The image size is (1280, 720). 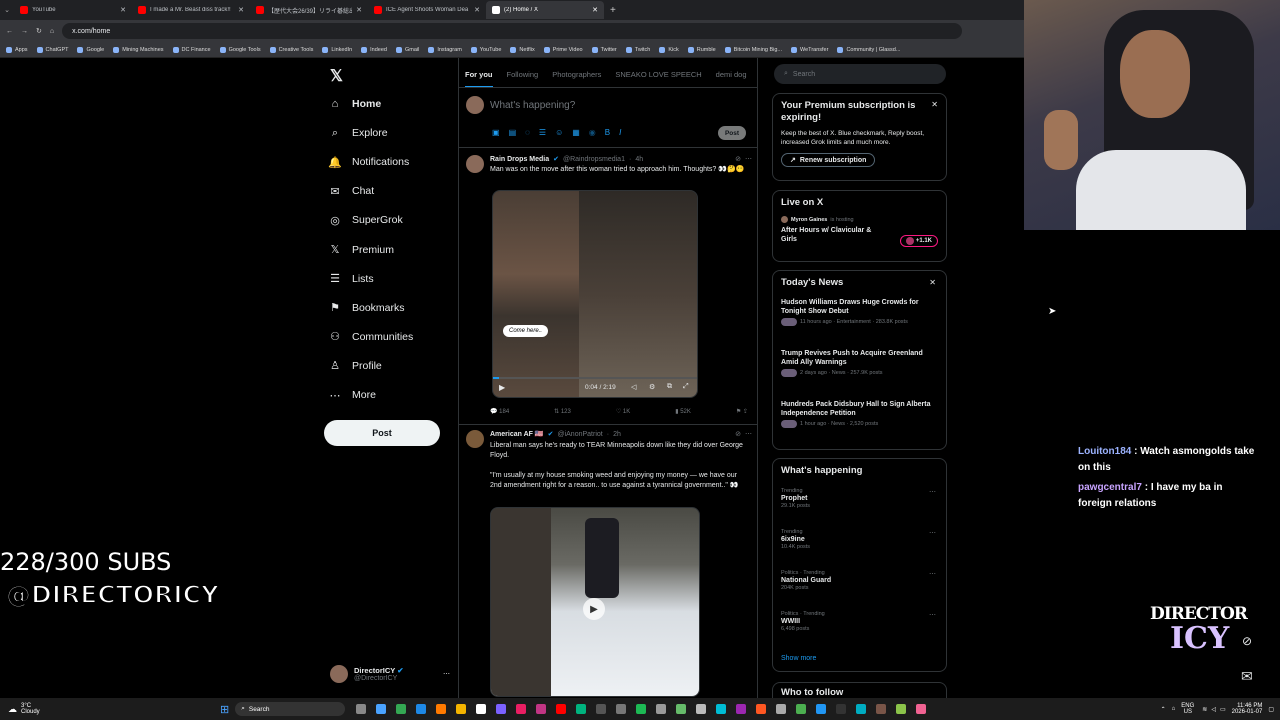 What do you see at coordinates (1204, 709) in the screenshot?
I see `wifi-icon: ≋` at bounding box center [1204, 709].